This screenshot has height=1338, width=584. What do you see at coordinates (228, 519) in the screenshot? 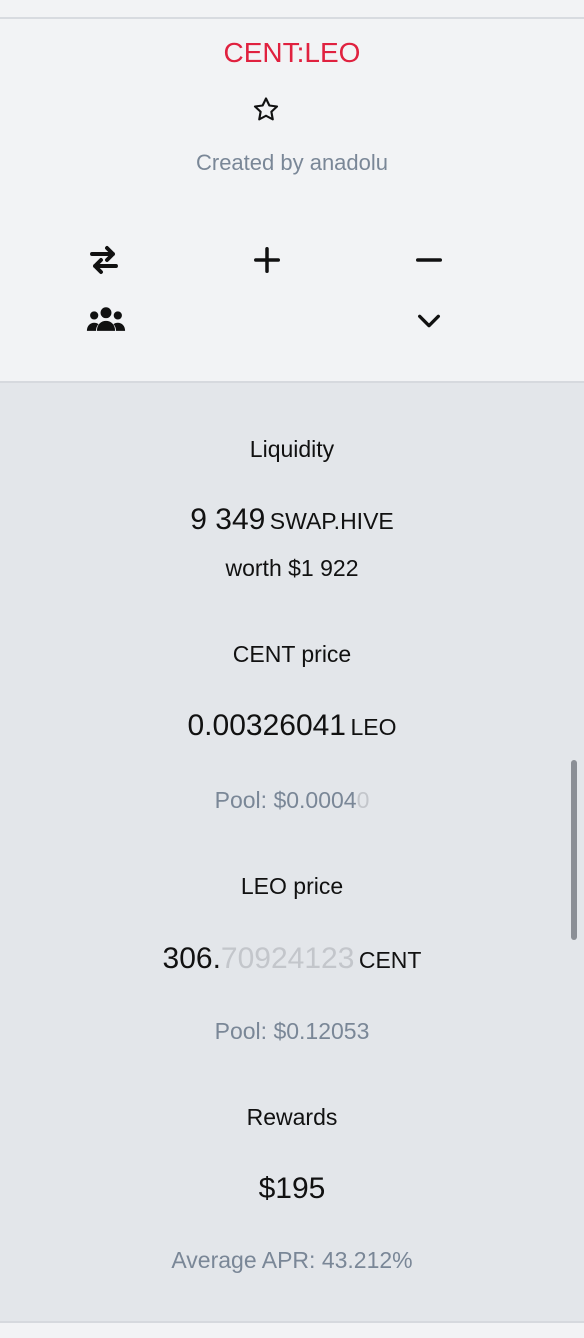
I see `liquidity-amount: 9 349` at bounding box center [228, 519].